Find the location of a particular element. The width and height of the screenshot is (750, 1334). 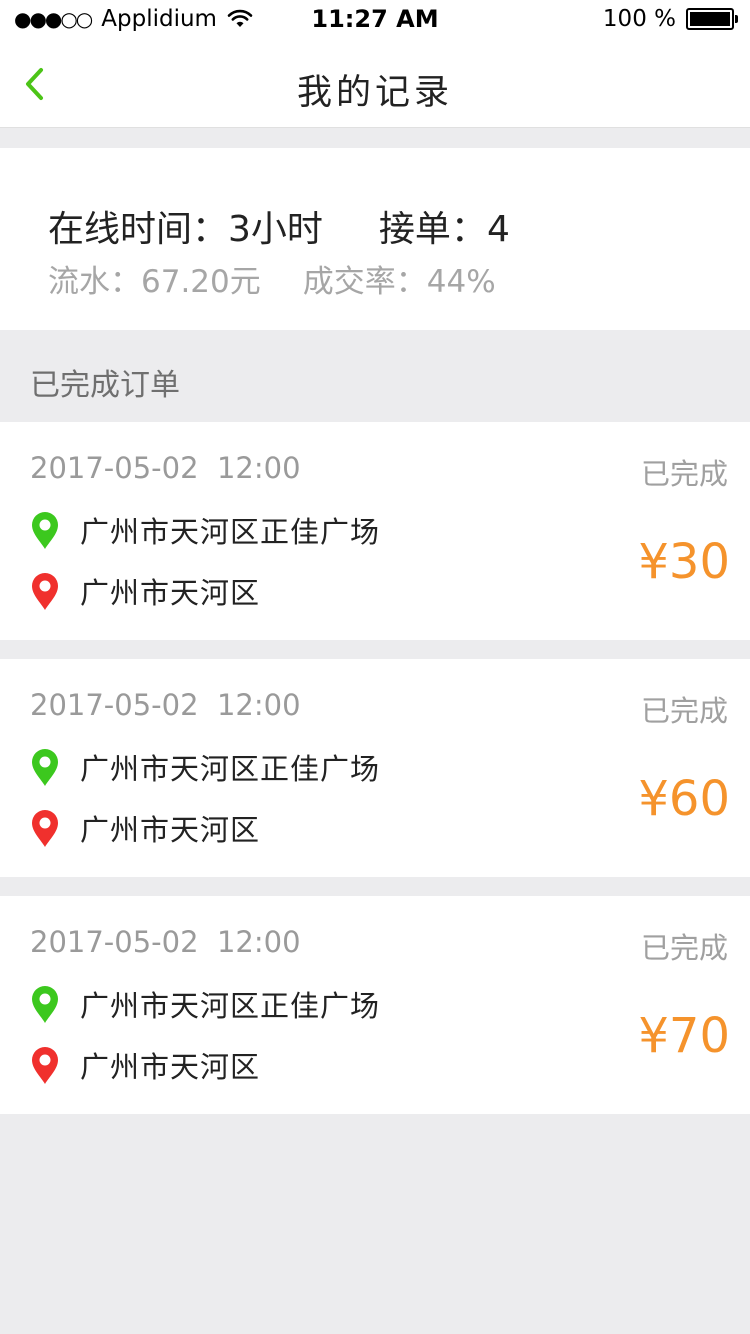

summary-primary-row: 在线时间：3小时 接单：4 is located at coordinates (279, 226).